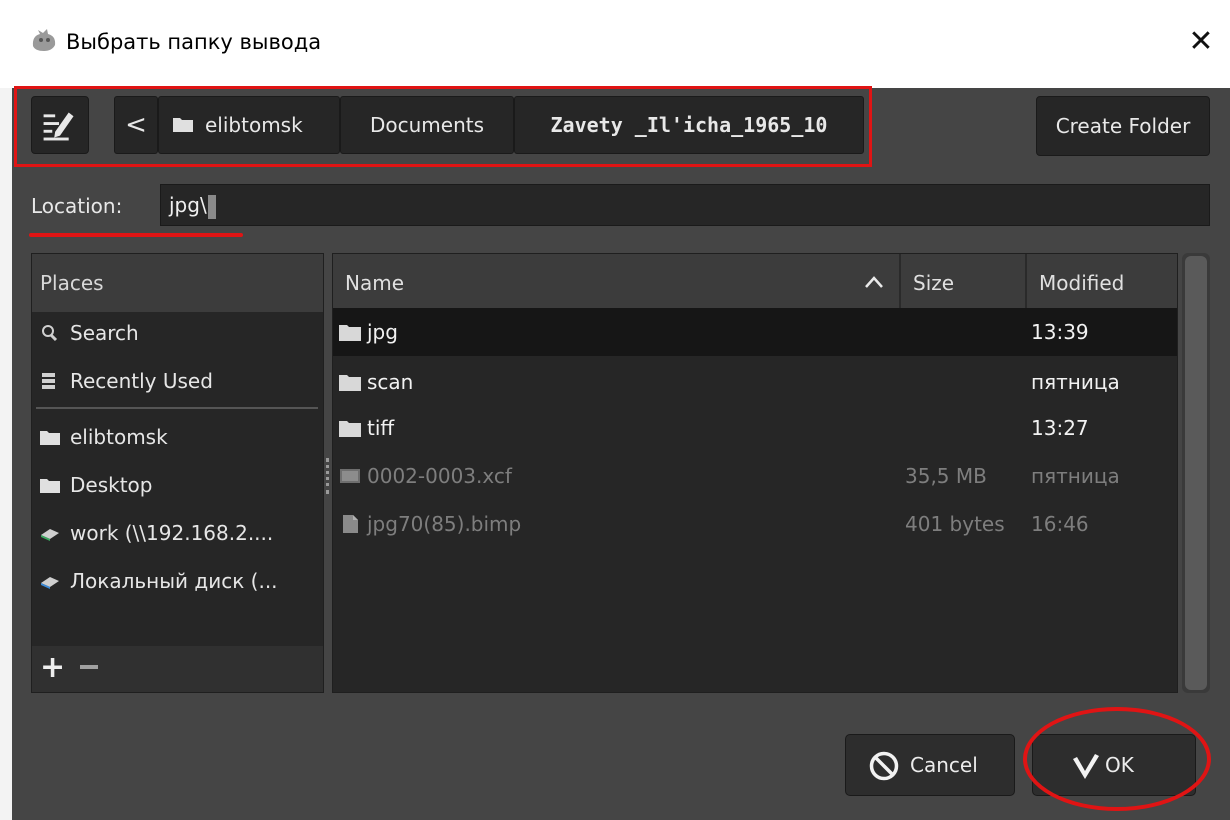 This screenshot has height=820, width=1230. I want to click on network-drive-icon, so click(50, 535).